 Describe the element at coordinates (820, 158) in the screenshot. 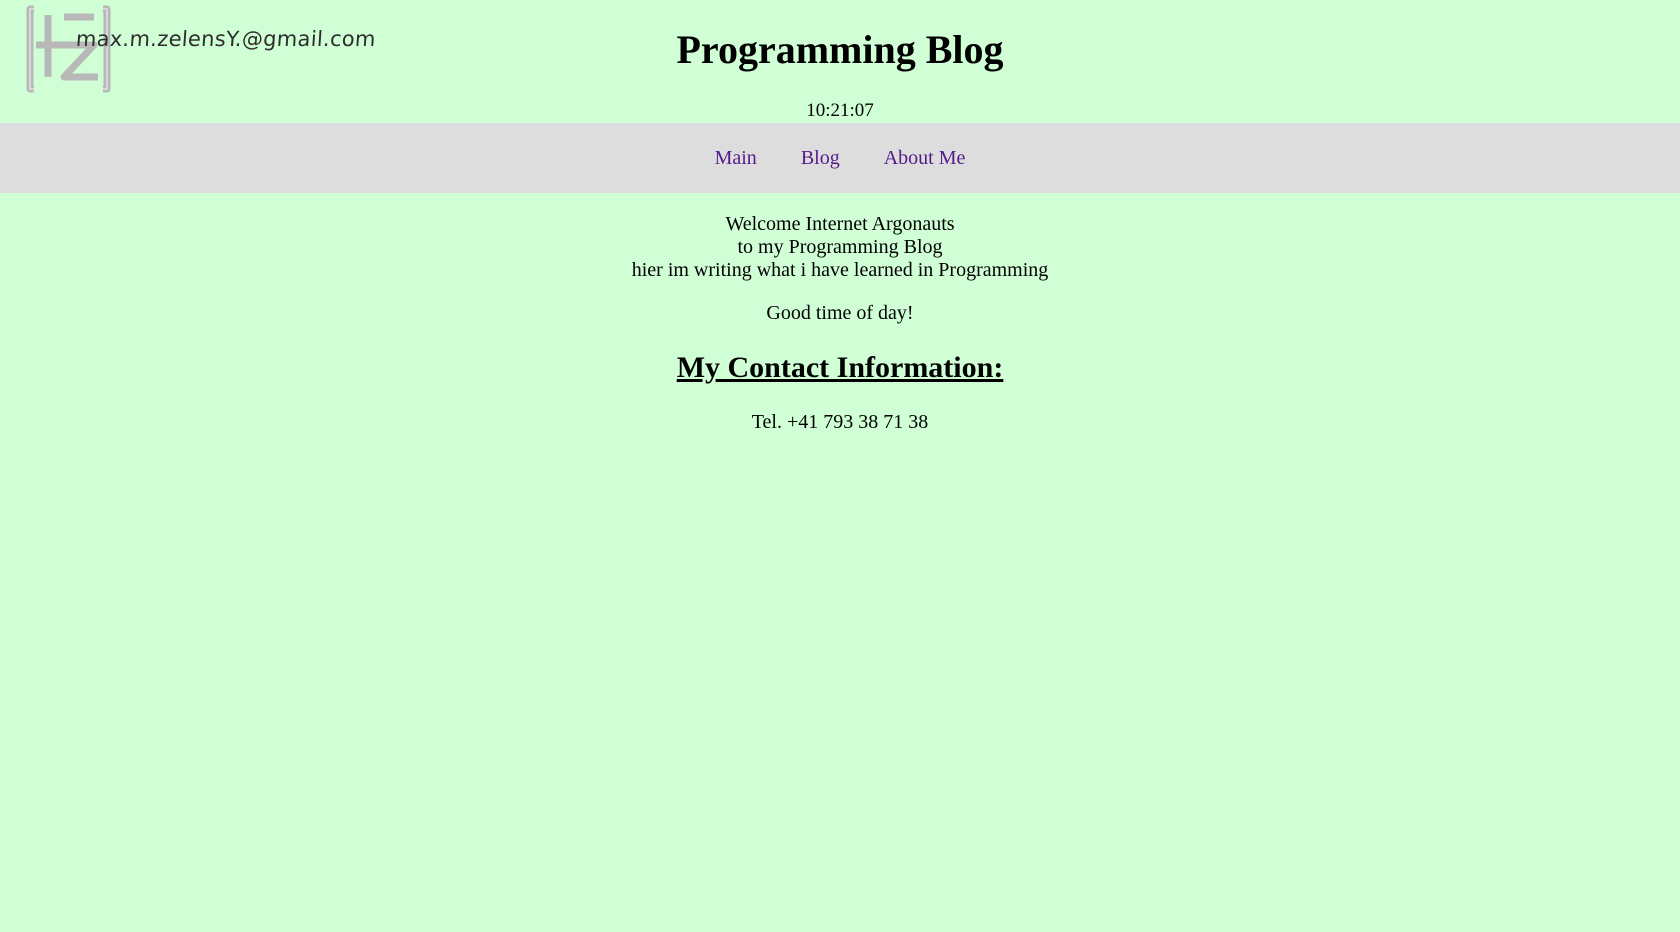

I see `nav-link-blog: Blog` at that location.